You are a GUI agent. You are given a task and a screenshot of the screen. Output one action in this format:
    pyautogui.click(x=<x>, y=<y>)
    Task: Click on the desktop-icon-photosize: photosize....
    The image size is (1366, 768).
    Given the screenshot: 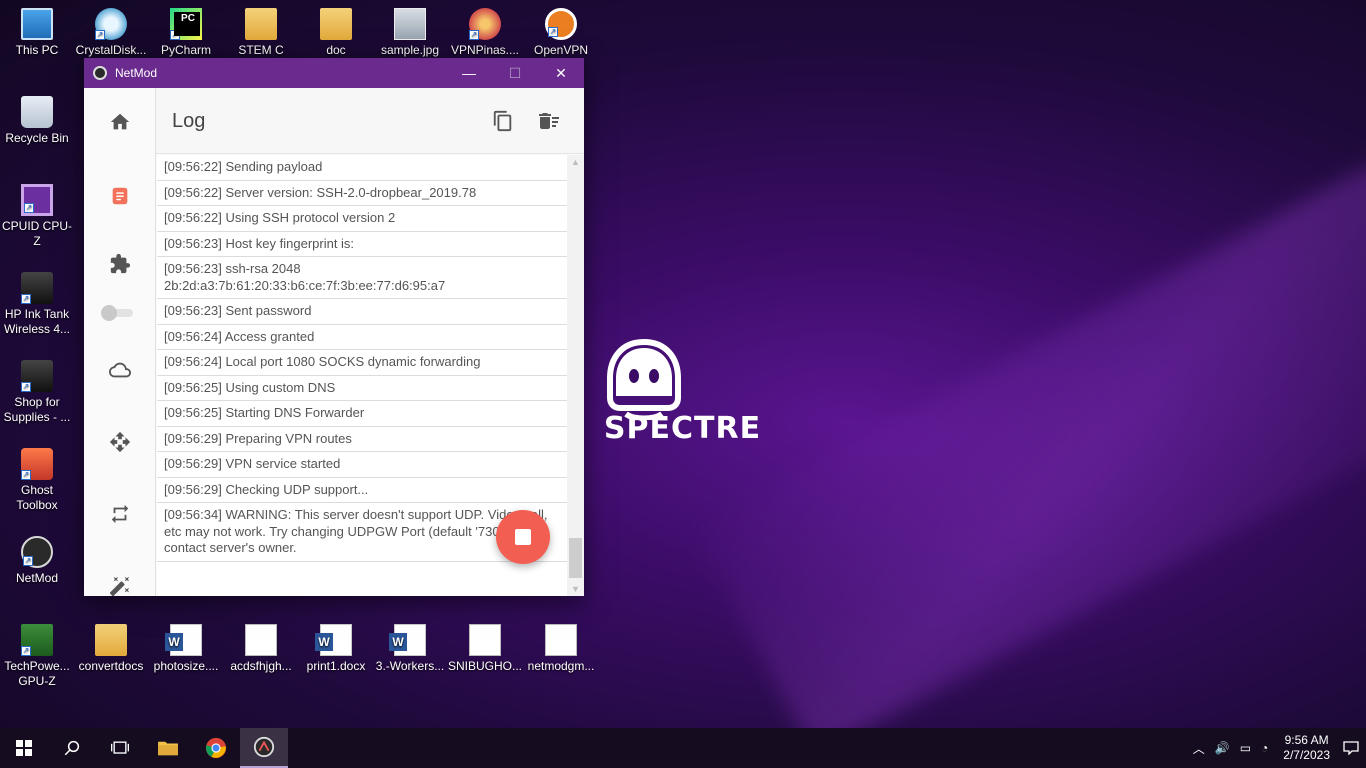 What is the action you would take?
    pyautogui.click(x=186, y=649)
    